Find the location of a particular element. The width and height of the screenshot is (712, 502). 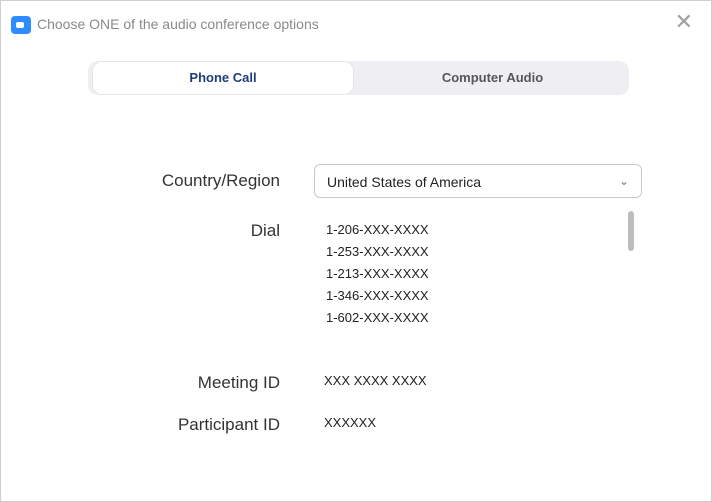

meeting-id-label: Meeting ID is located at coordinates (238, 382).